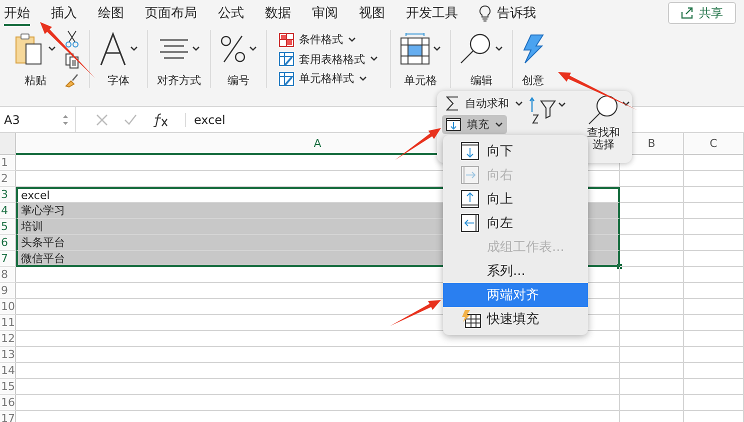 The width and height of the screenshot is (744, 422). I want to click on ribbon-tab: 开发工具, so click(432, 13).